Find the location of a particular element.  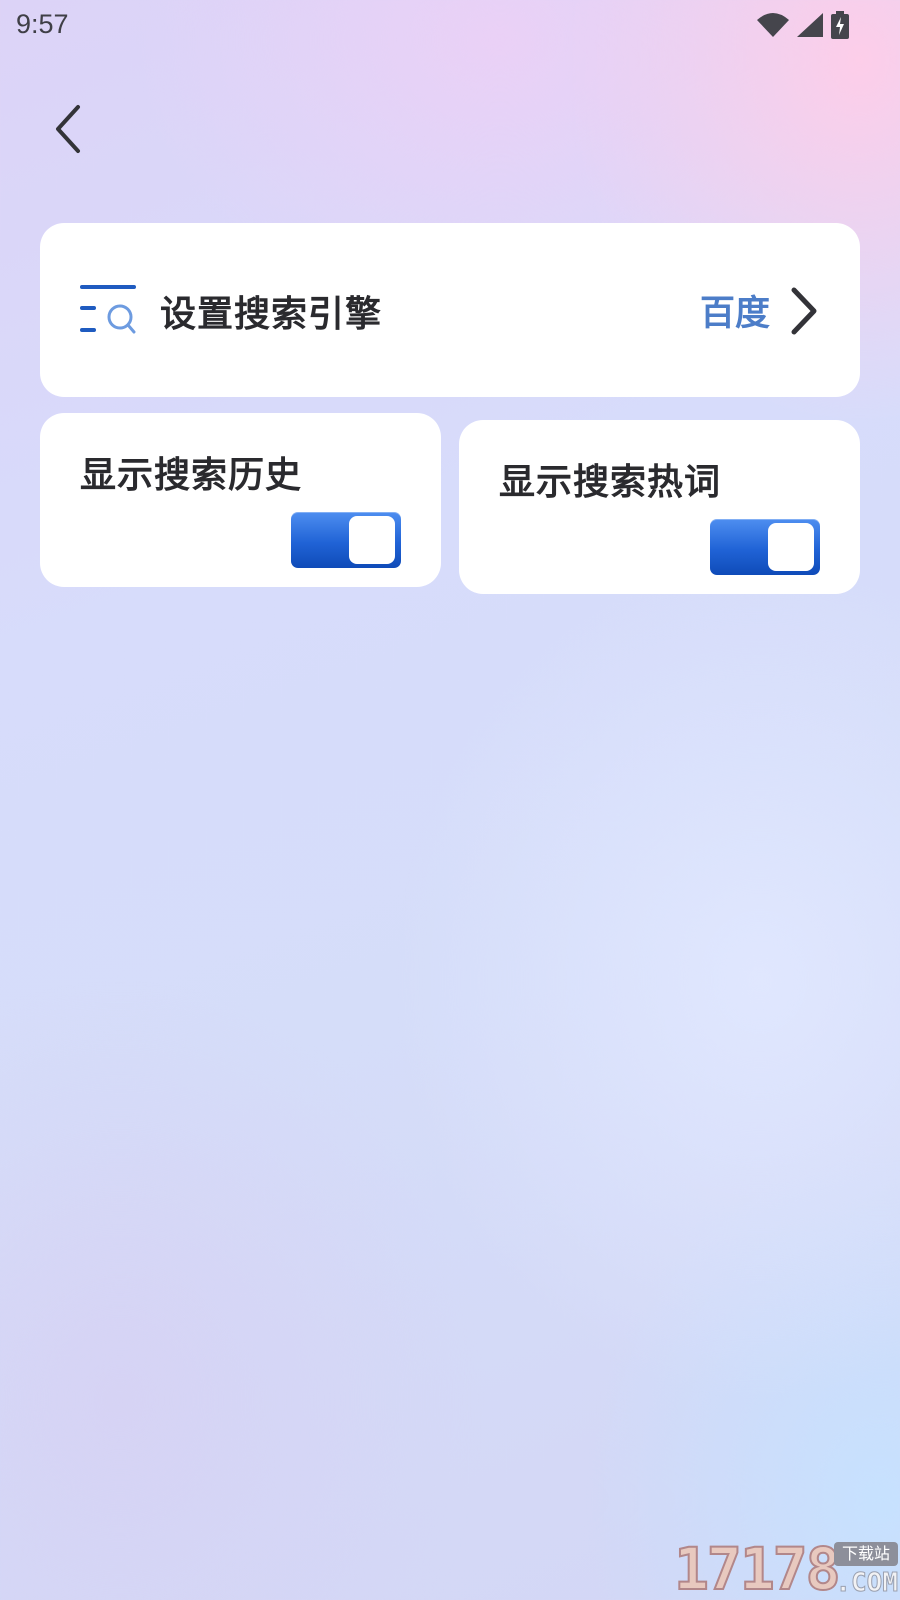

chevron-left-icon is located at coordinates (68, 129).